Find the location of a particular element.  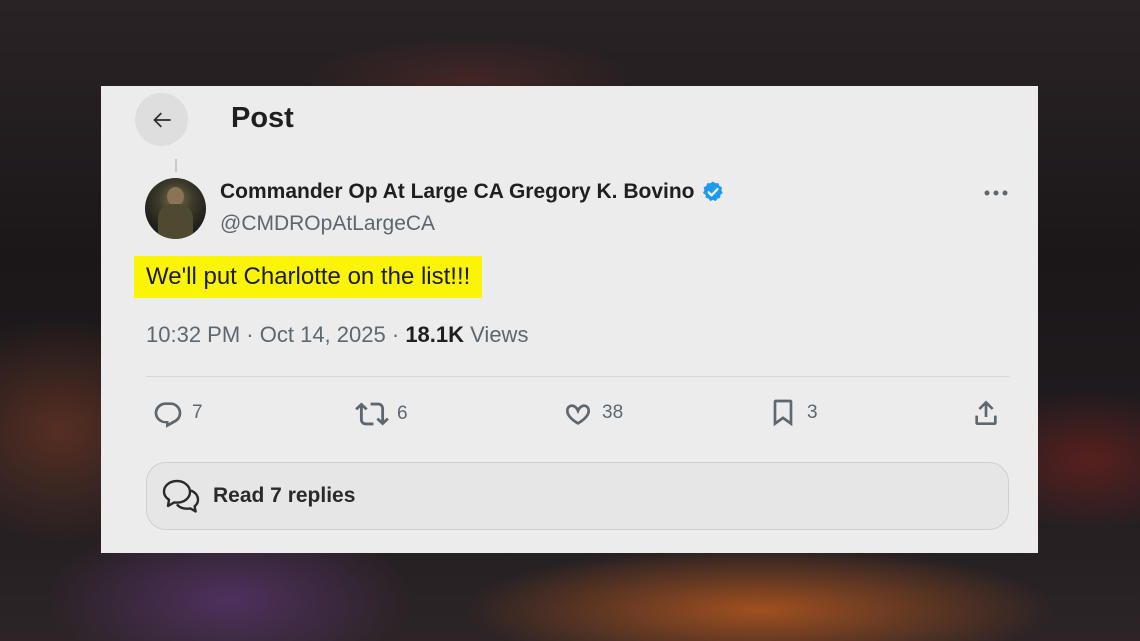

views-label: Views is located at coordinates (499, 334).